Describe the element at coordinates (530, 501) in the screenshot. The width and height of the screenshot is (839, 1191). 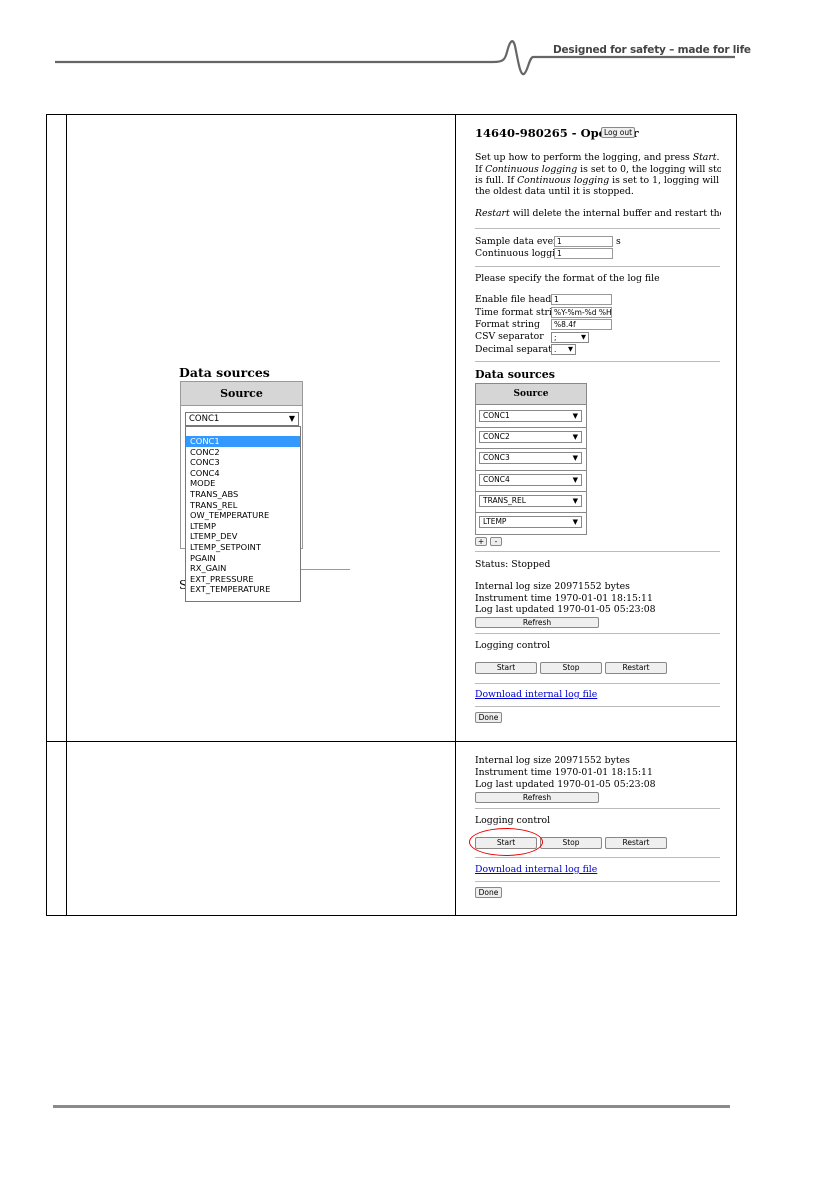
I see `source-select: TRANS_REL ▼` at that location.